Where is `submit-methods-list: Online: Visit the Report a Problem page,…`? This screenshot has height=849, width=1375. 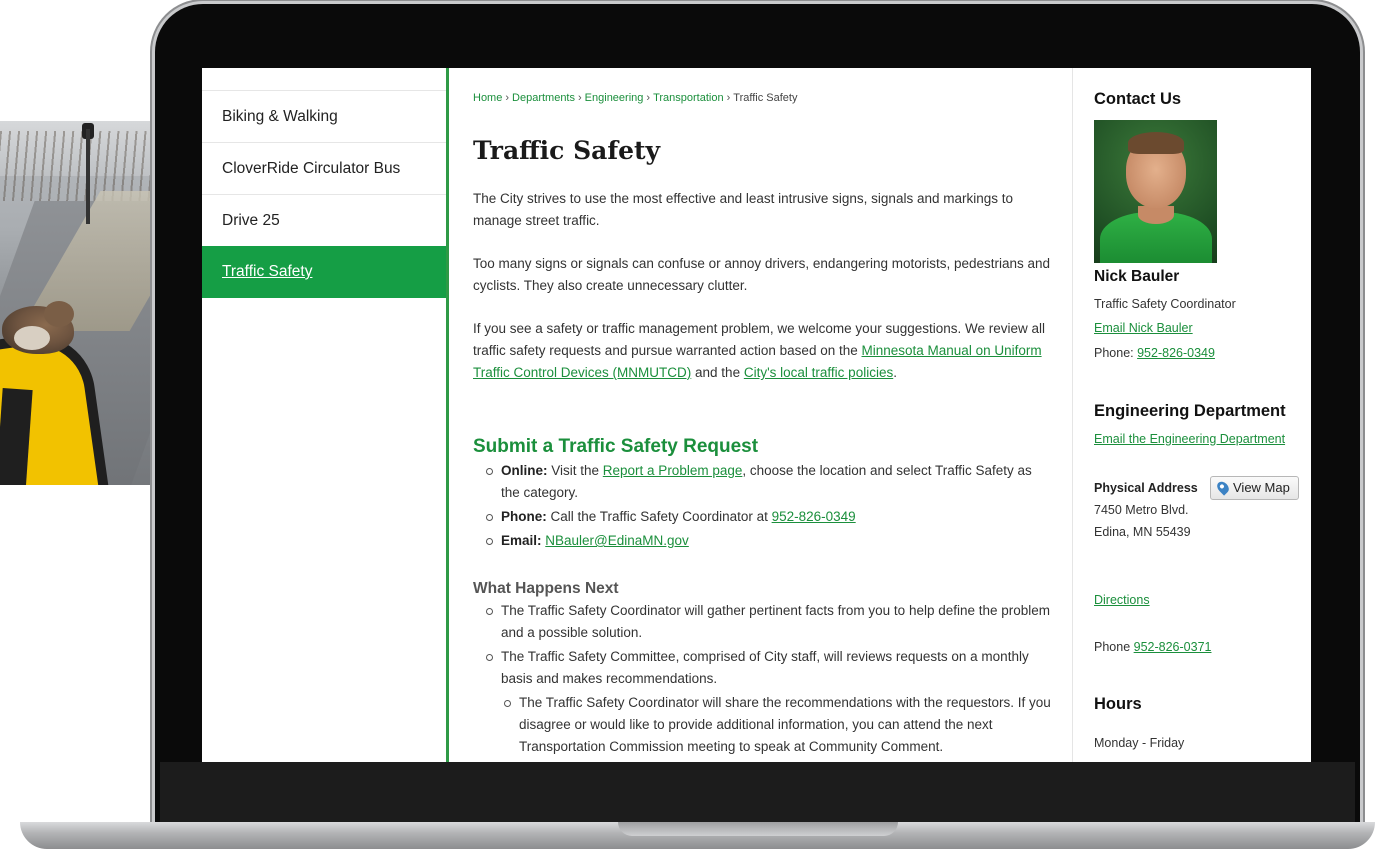
submit-methods-list: Online: Visit the Report a Problem page,… is located at coordinates (769, 507).